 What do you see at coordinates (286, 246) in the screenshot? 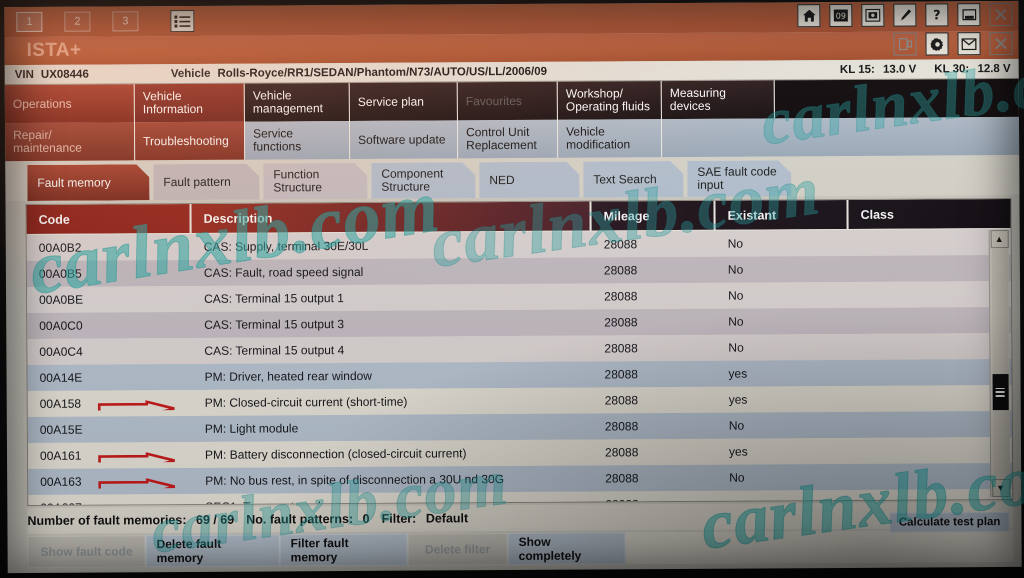
I see `cell-description: CAS: Supply, terminal 30E/30L` at bounding box center [286, 246].